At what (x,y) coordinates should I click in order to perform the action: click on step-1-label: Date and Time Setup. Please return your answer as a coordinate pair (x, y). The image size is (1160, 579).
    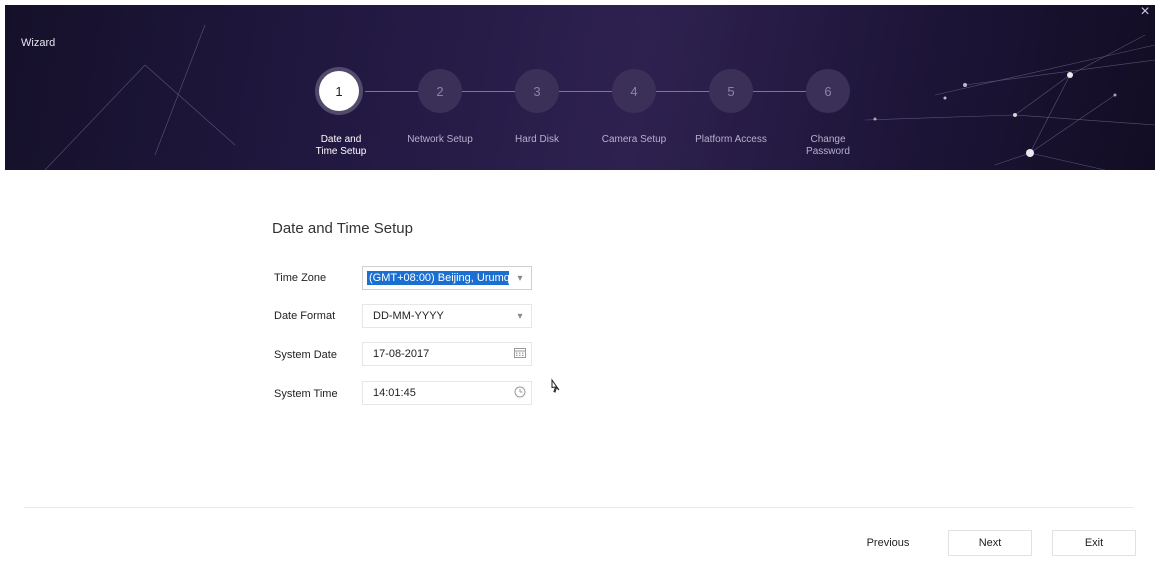
    Looking at the image, I should click on (341, 146).